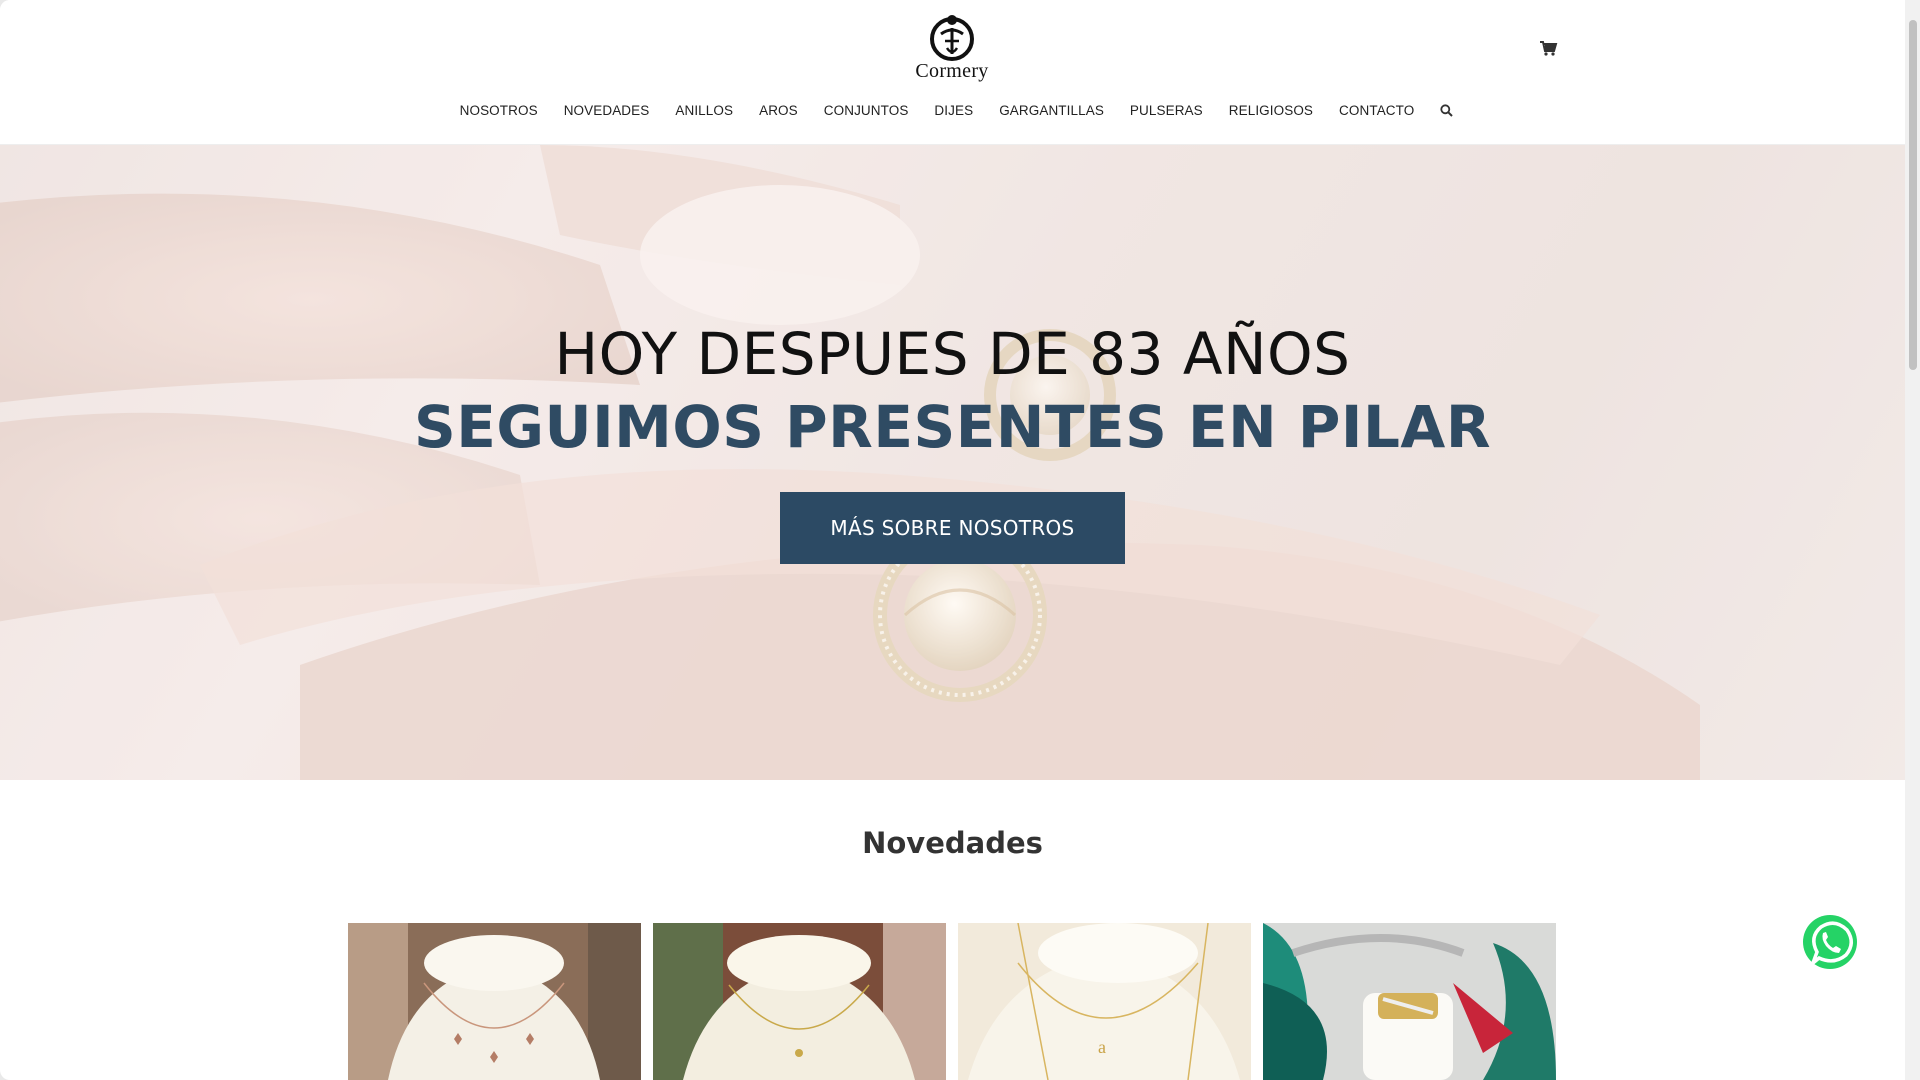 The image size is (1920, 1080). Describe the element at coordinates (866, 110) in the screenshot. I see `nav-item-conjuntos: CONJUNTOS` at that location.